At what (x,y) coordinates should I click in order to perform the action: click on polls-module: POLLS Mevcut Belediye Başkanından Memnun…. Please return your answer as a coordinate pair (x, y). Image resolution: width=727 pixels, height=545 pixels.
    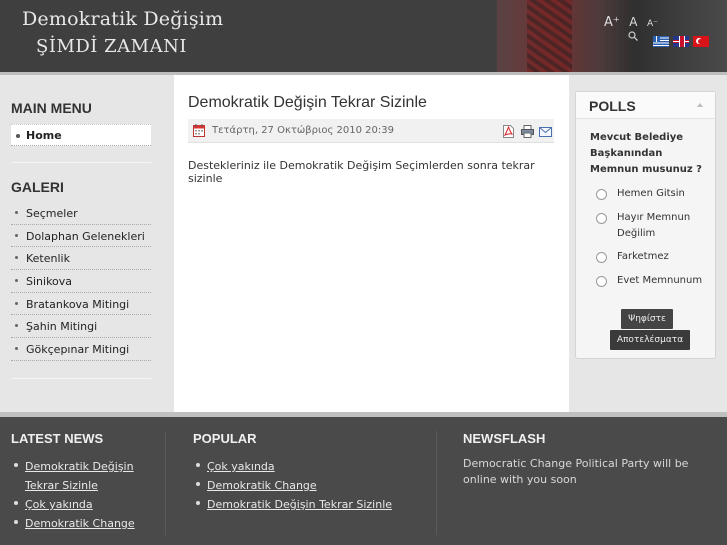
    Looking at the image, I should click on (645, 225).